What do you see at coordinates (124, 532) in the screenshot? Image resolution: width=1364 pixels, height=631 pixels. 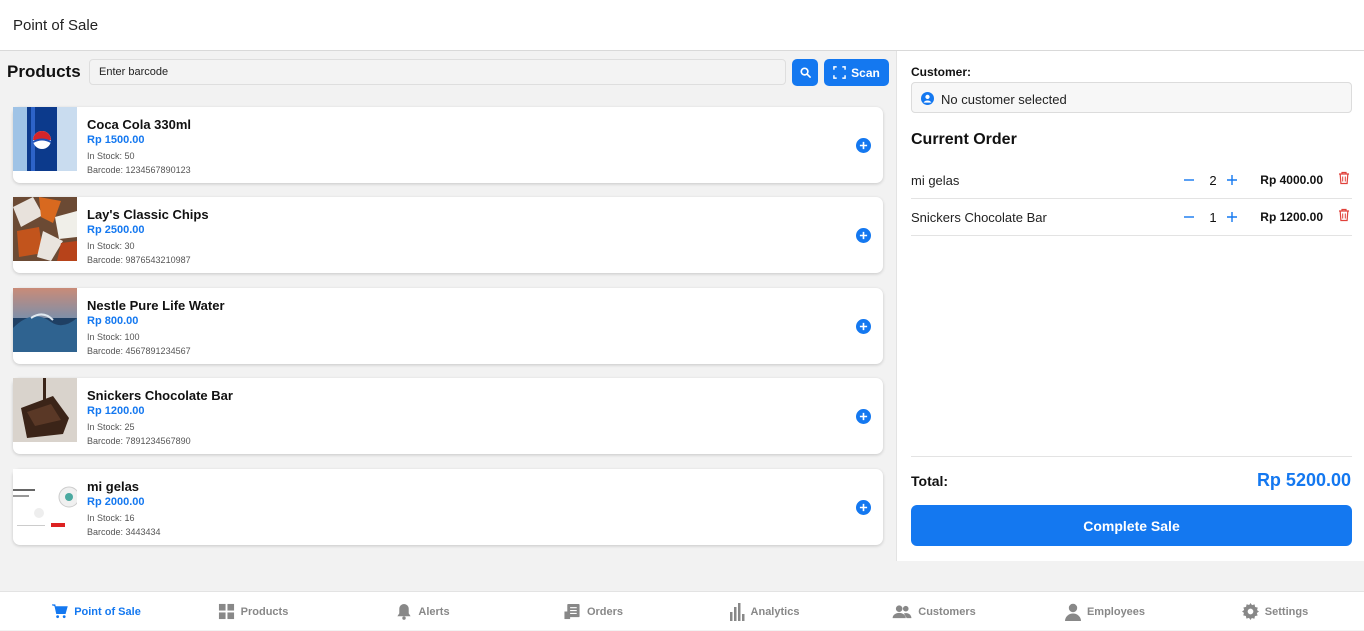 I see `product-barcode: Barcode: 3443434` at bounding box center [124, 532].